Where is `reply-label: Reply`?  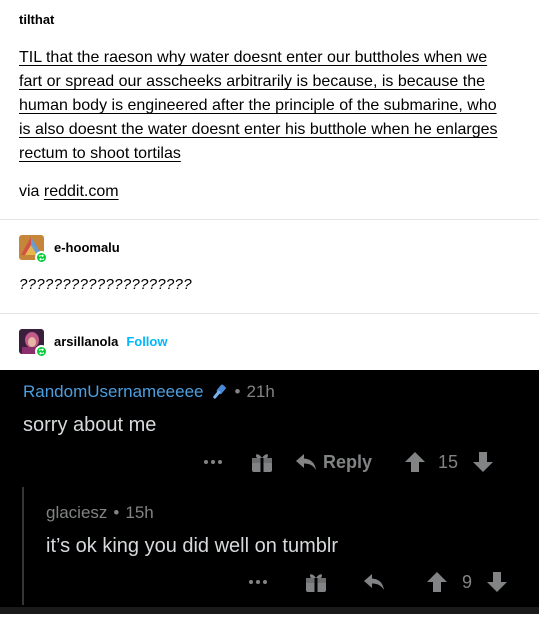 reply-label: Reply is located at coordinates (348, 461).